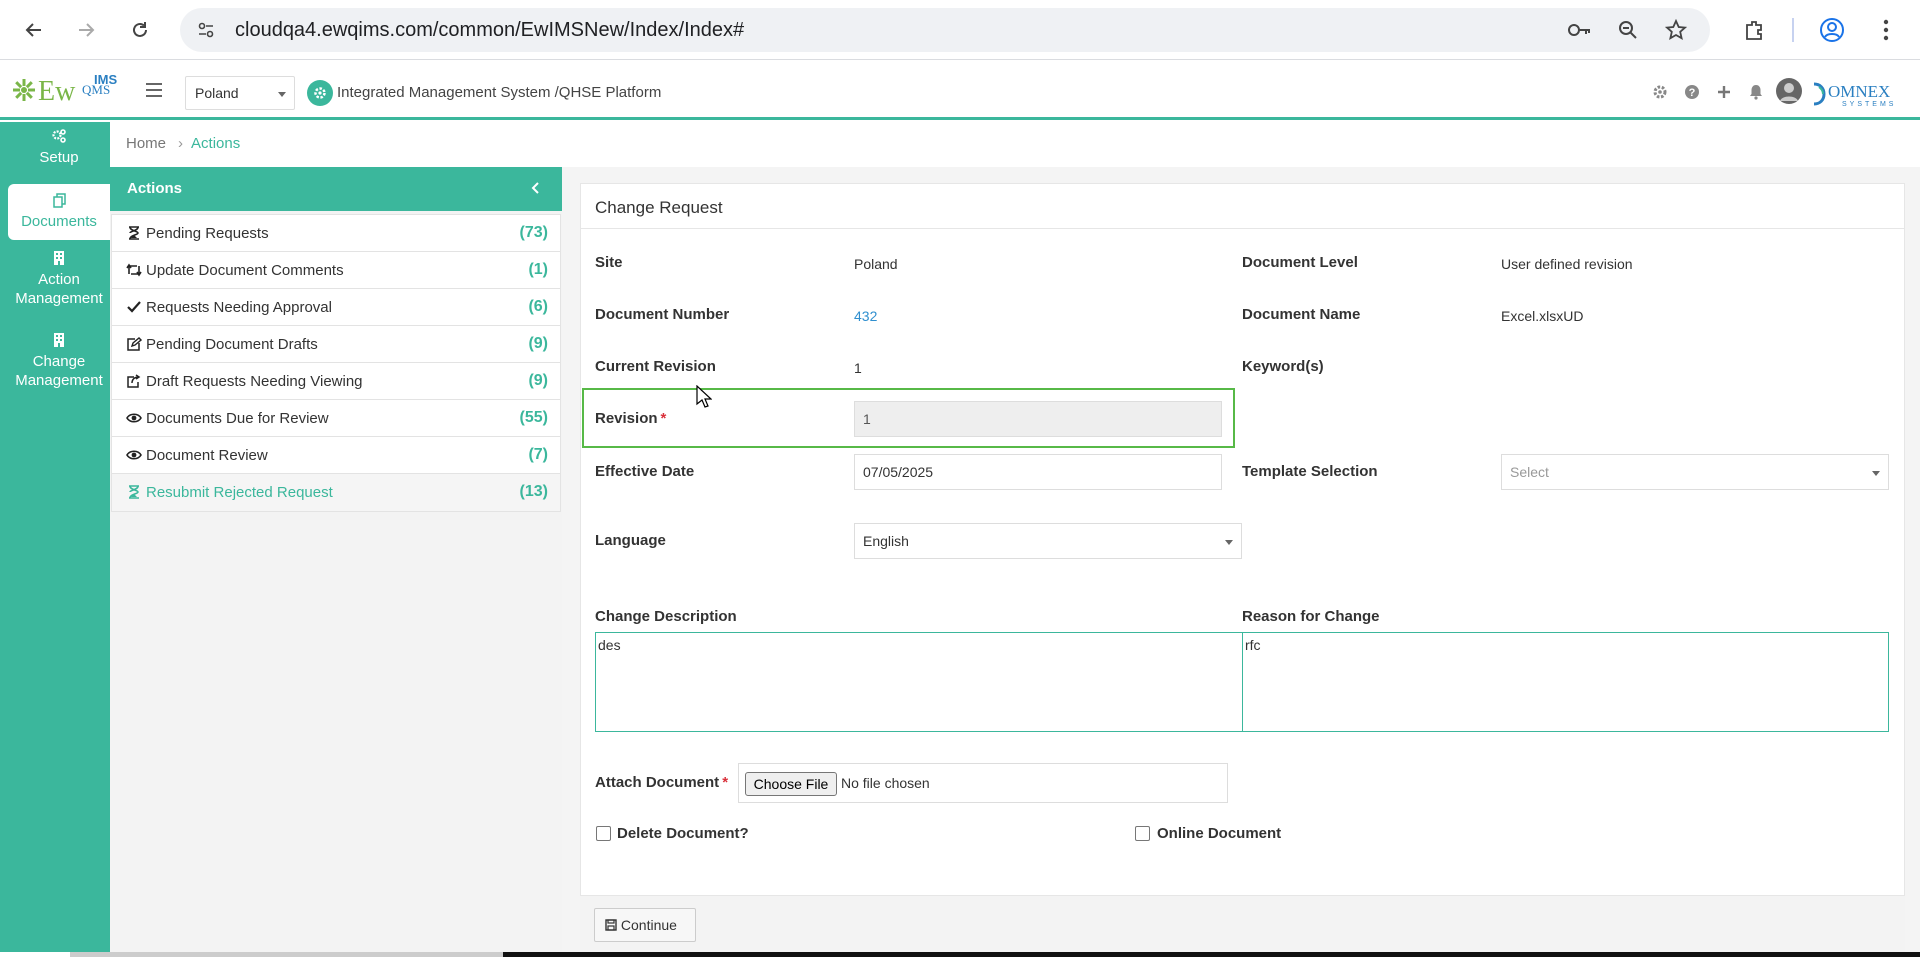  I want to click on rail-item-change-management: Change Management, so click(59, 367).